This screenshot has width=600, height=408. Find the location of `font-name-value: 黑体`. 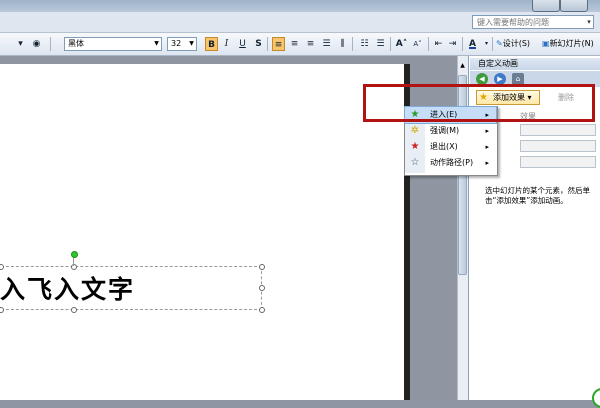

font-name-value: 黑体 is located at coordinates (76, 43).